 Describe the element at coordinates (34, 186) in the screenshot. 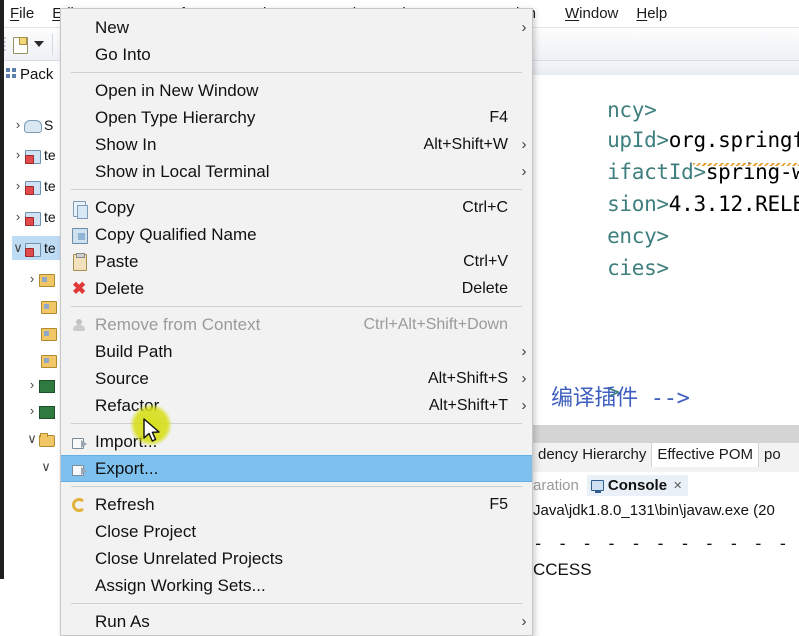

I see `tree-item-2: › te` at that location.